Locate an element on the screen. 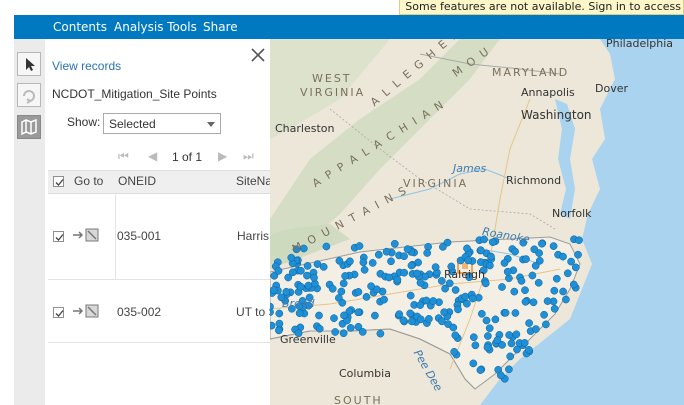 The image size is (684, 405). close-button is located at coordinates (258, 55).